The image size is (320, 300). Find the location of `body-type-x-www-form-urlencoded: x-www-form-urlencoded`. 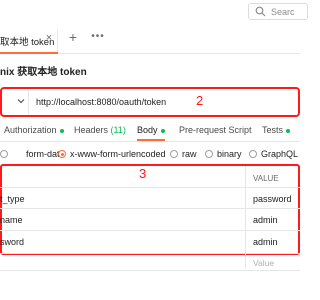

body-type-x-www-form-urlencoded: x-www-form-urlencoded is located at coordinates (112, 154).